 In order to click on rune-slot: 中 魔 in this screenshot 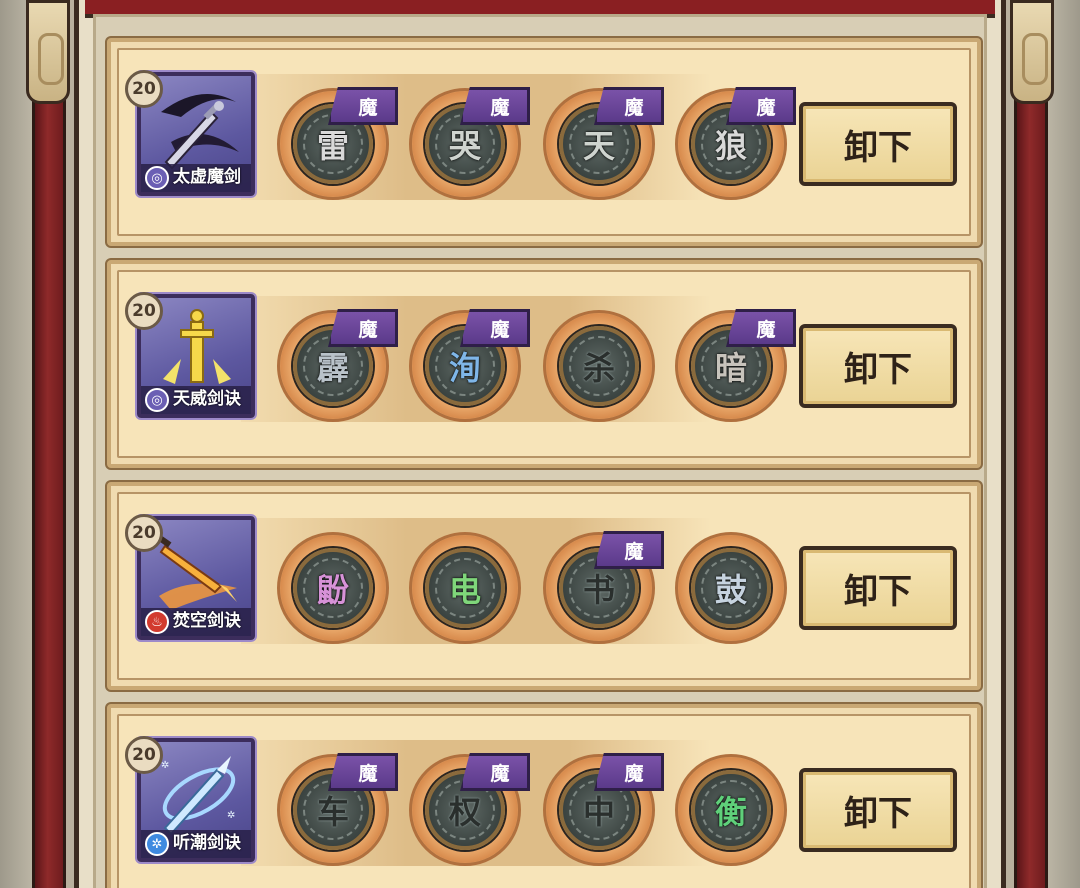, I will do `click(603, 809)`.